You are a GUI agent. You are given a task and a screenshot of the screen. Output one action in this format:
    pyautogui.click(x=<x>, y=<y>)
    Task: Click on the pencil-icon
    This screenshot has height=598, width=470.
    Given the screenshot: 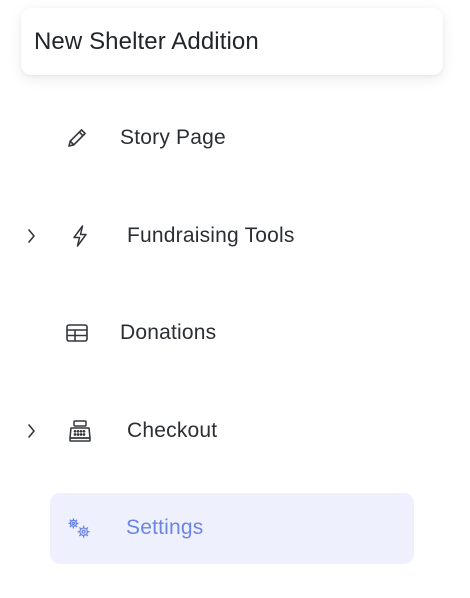 What is the action you would take?
    pyautogui.click(x=77, y=138)
    